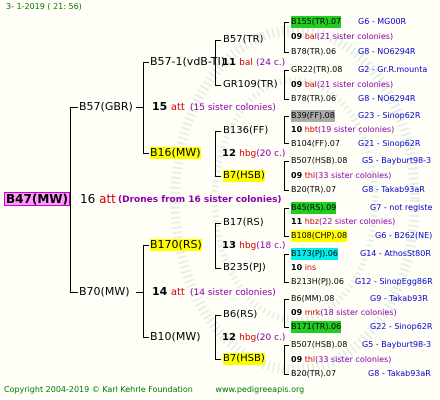 This screenshot has width=440, height=400. I want to click on gen3-queen: B17(RS), so click(243, 223).